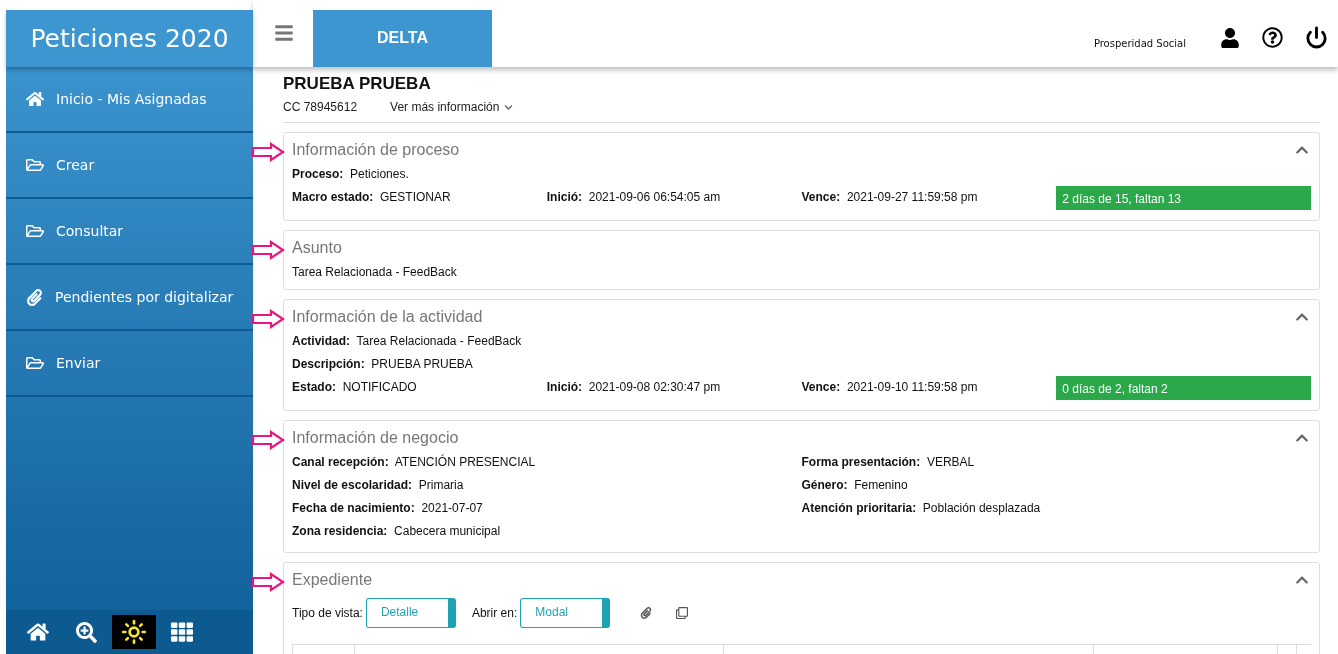 This screenshot has height=654, width=1338. I want to click on info-field: Vence: 2021-09-27 11:59:58 pm, so click(929, 197).